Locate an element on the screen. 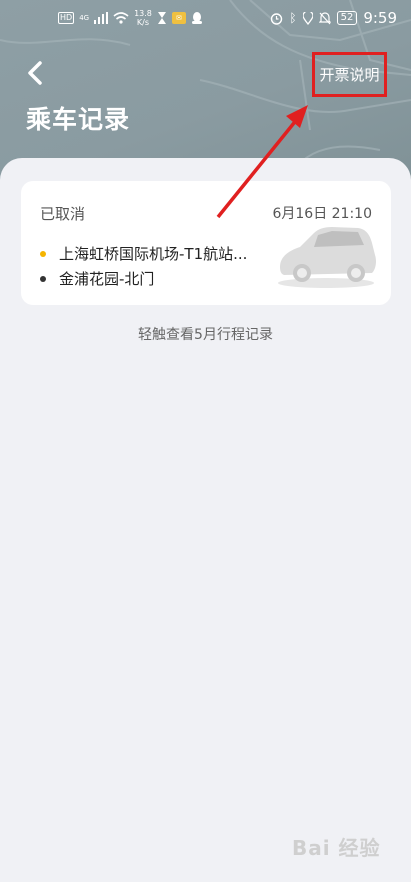 This screenshot has height=882, width=411. battery-icon: 52 is located at coordinates (347, 18).